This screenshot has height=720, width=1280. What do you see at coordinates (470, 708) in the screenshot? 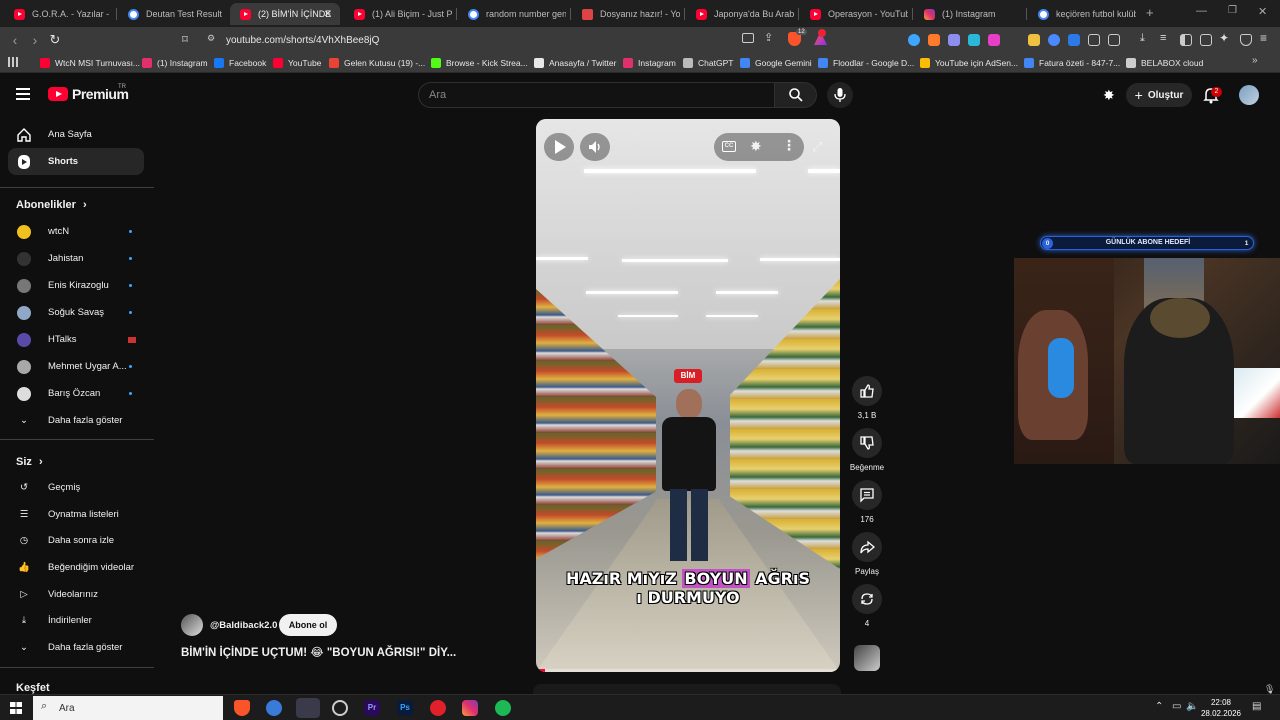
I see `instagram-app-icon` at bounding box center [470, 708].